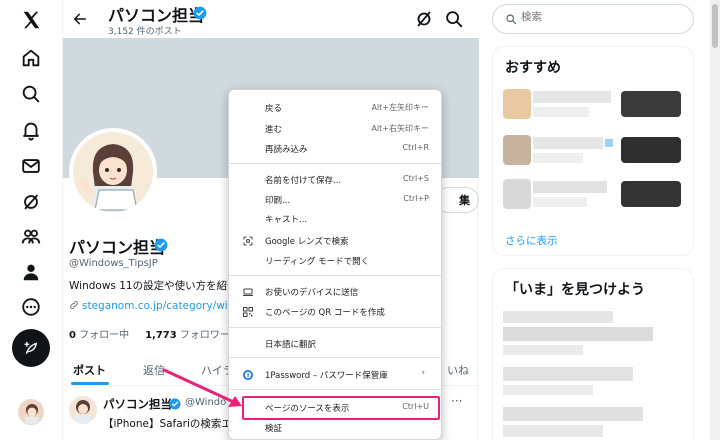 This screenshot has height=440, width=720. What do you see at coordinates (202, 387) in the screenshot?
I see `annotation-arrow-icon` at bounding box center [202, 387].